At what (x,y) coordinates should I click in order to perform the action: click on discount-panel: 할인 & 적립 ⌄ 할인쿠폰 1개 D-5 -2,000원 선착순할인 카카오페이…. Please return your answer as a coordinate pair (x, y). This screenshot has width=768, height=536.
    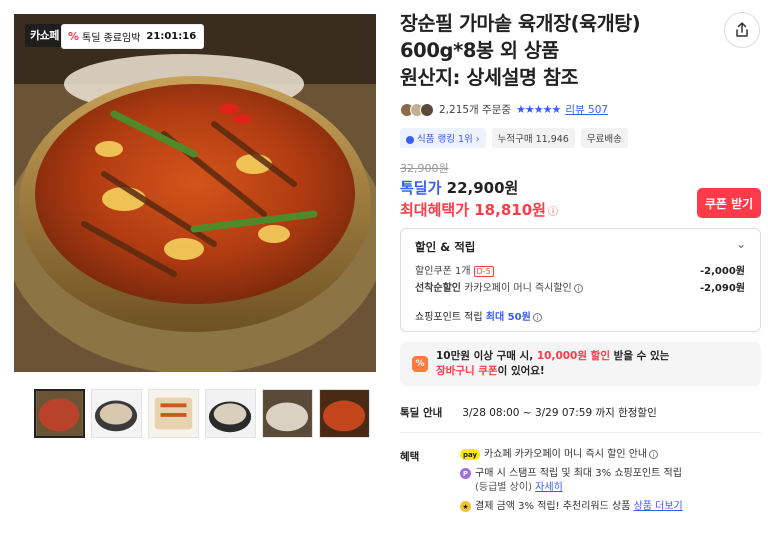
    Looking at the image, I should click on (580, 280).